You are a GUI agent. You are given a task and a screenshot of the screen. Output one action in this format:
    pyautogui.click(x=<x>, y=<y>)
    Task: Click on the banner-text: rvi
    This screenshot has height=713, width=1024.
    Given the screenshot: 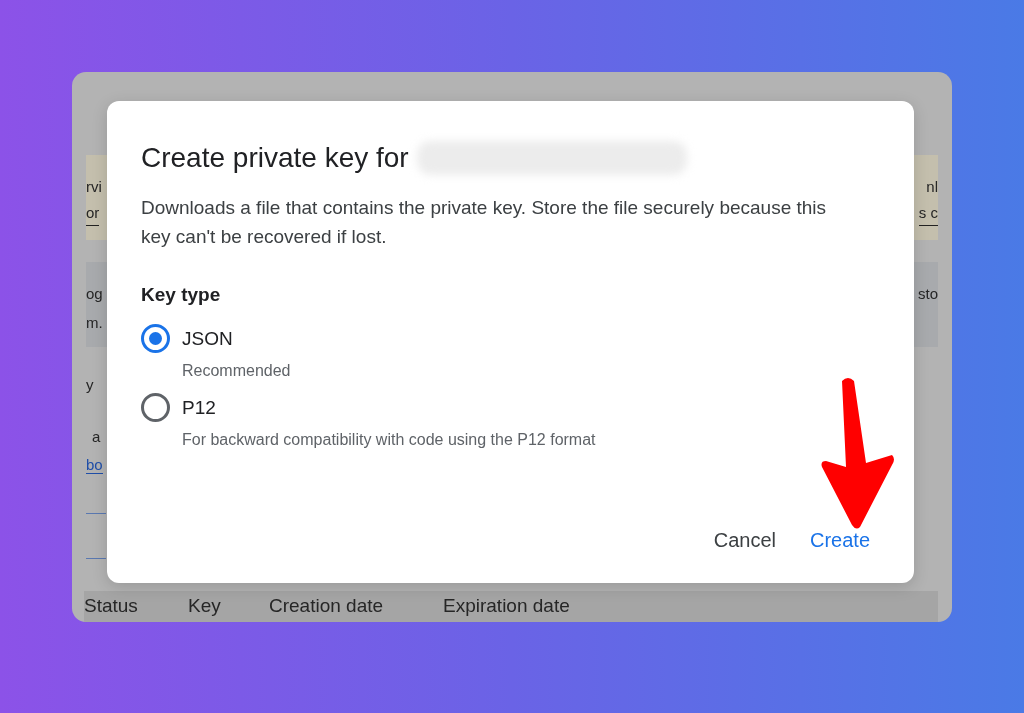 What is the action you would take?
    pyautogui.click(x=94, y=187)
    